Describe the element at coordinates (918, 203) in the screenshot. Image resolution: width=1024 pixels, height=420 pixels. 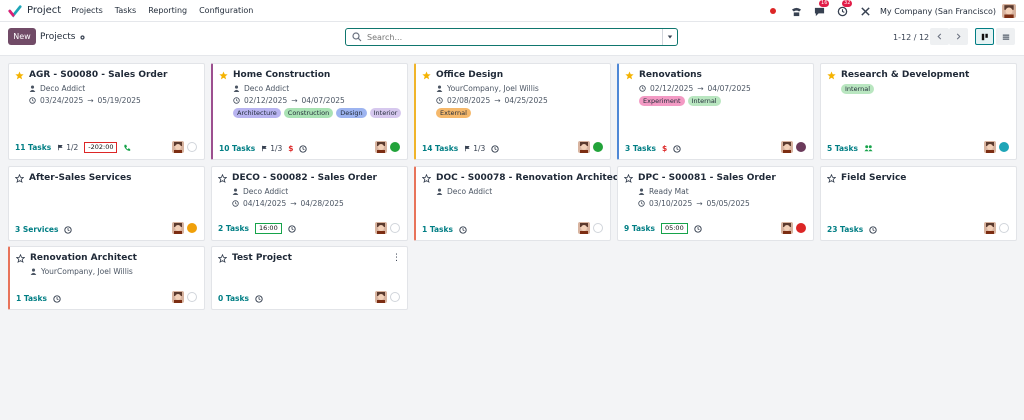
I see `project-card: Field Service 23 Tasks` at that location.